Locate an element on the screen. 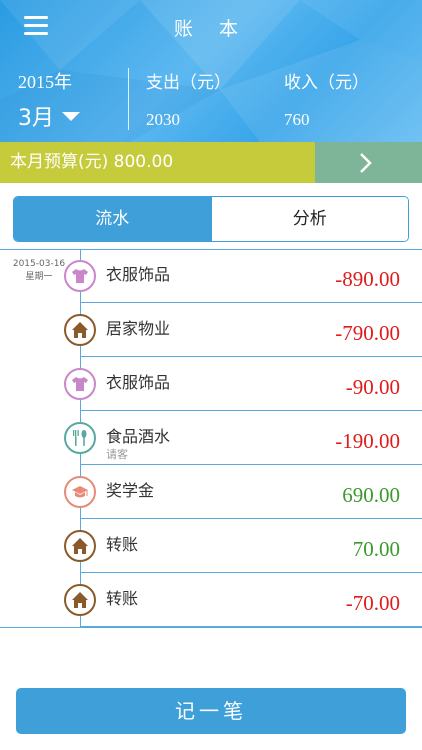 The height and width of the screenshot is (750, 422). record-note: 请客 is located at coordinates (117, 454).